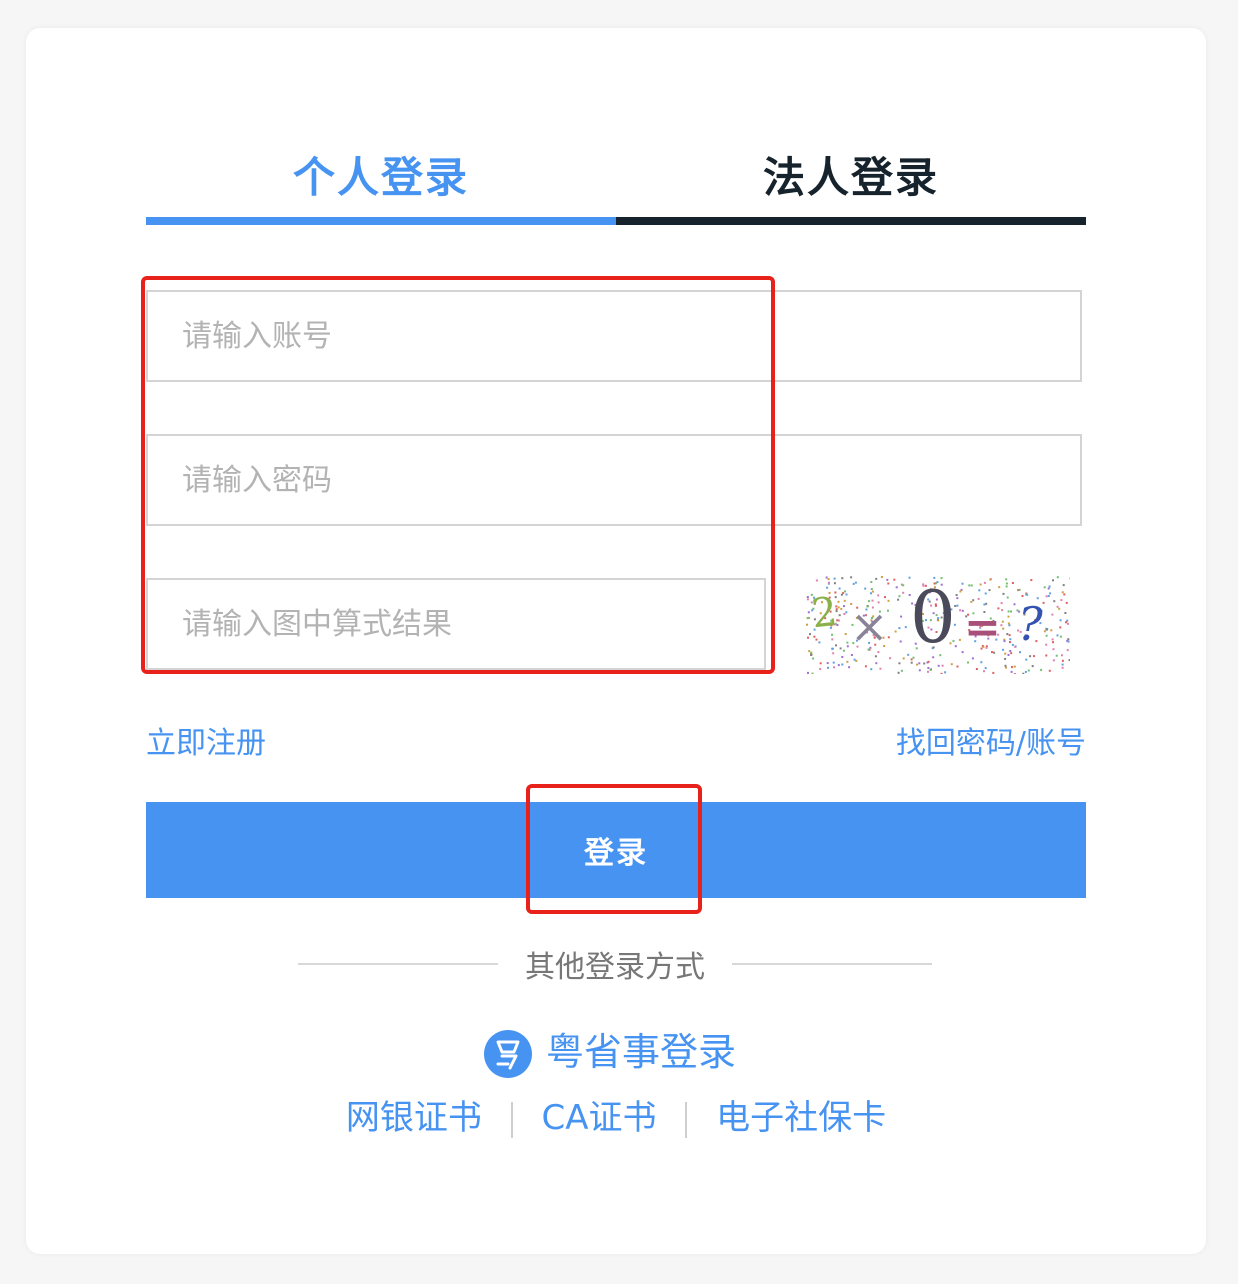 Image resolution: width=1238 pixels, height=1284 pixels. What do you see at coordinates (991, 740) in the screenshot?
I see `recover-account-link: 找回密码/账号` at bounding box center [991, 740].